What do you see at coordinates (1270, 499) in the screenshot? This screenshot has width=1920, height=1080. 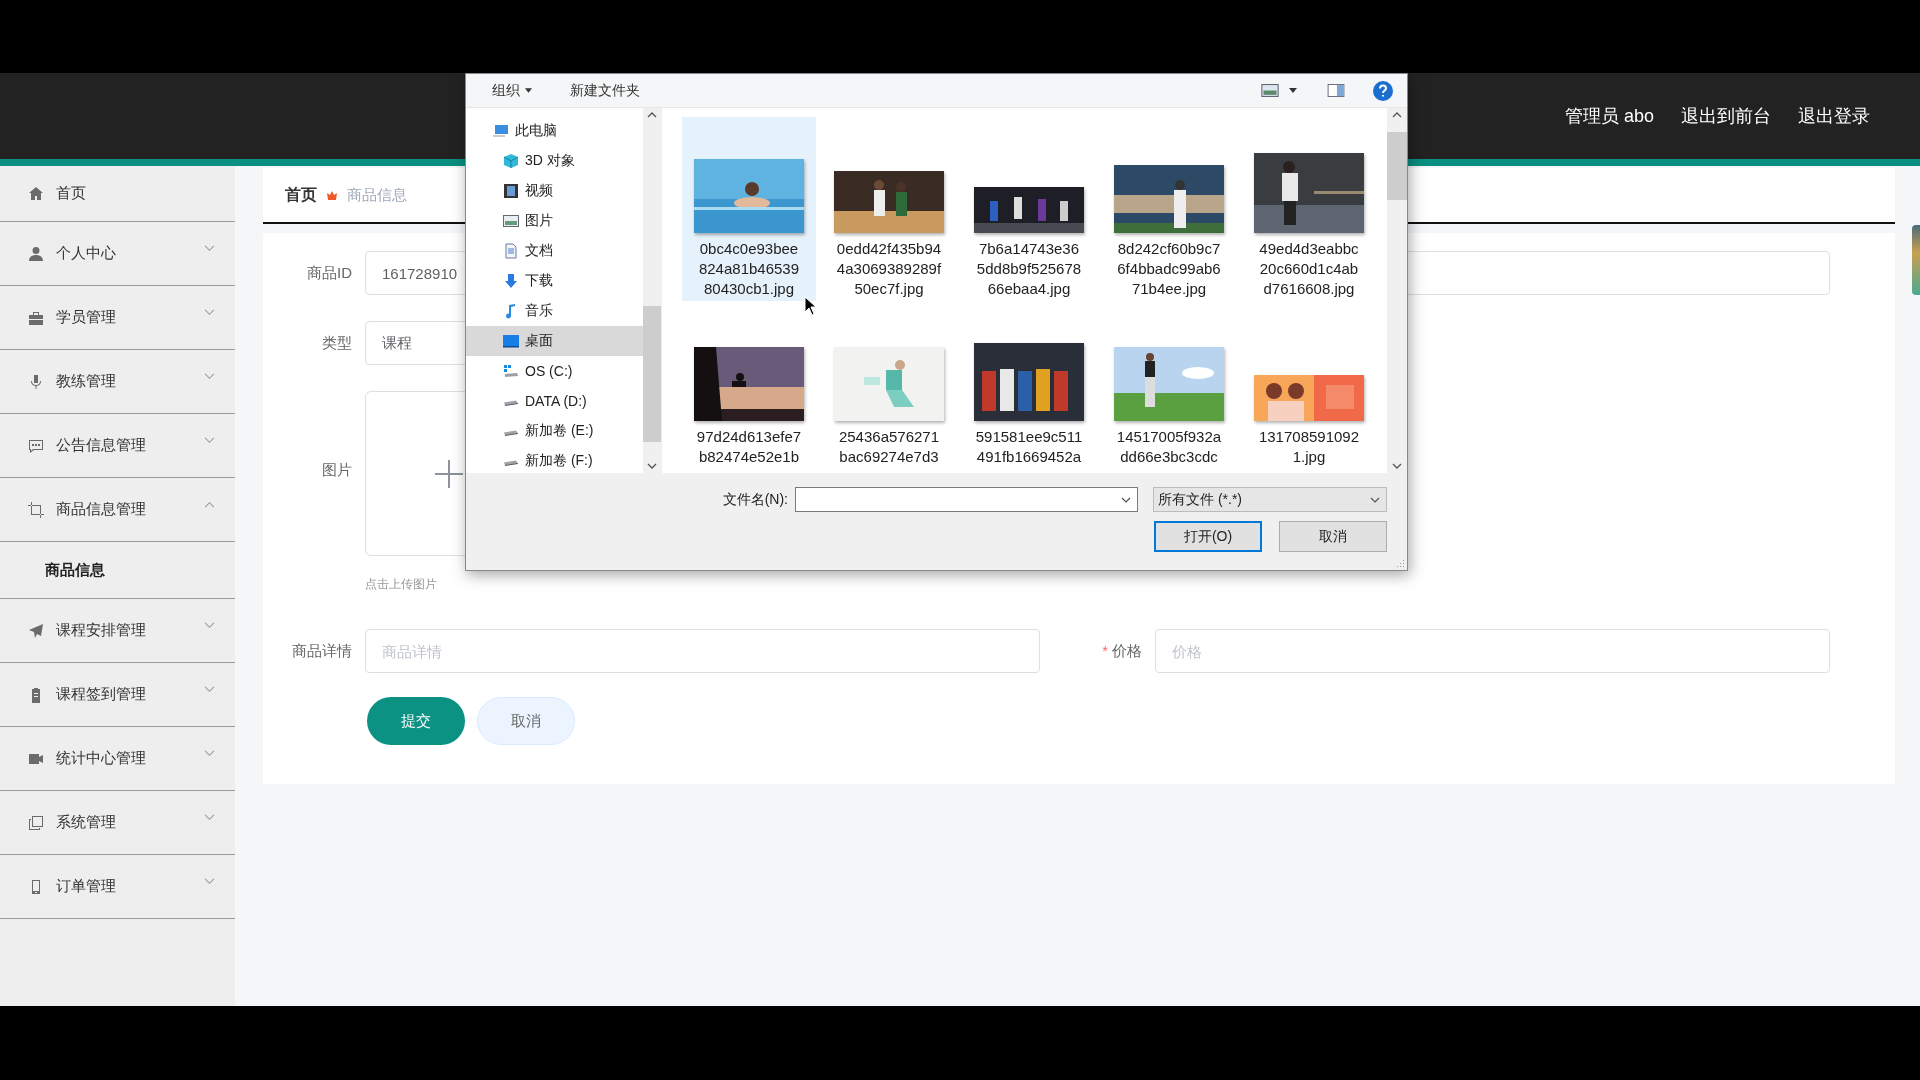 I see `file-type-select: 所有文件 (*.*)` at bounding box center [1270, 499].